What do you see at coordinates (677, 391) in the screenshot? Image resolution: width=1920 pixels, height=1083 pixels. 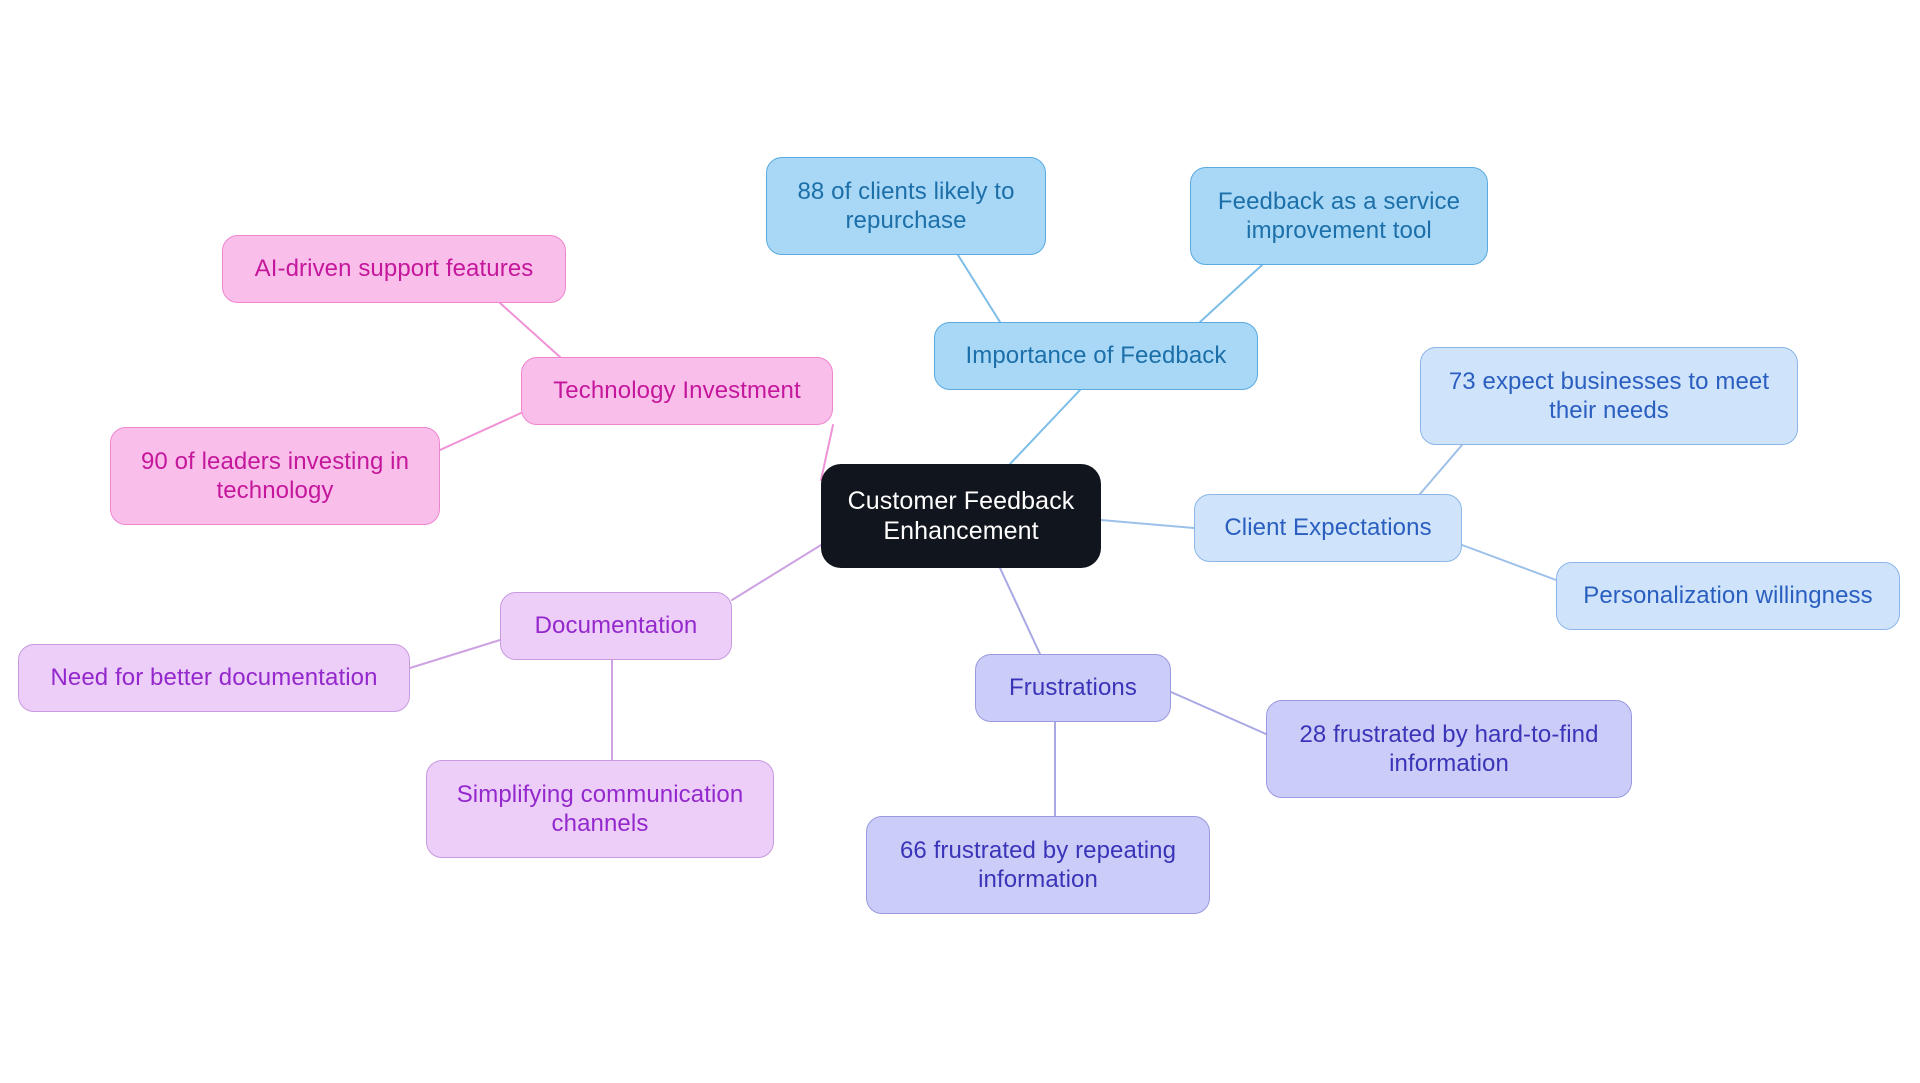 I see `branch-node-technology-investment: Technology Investment` at bounding box center [677, 391].